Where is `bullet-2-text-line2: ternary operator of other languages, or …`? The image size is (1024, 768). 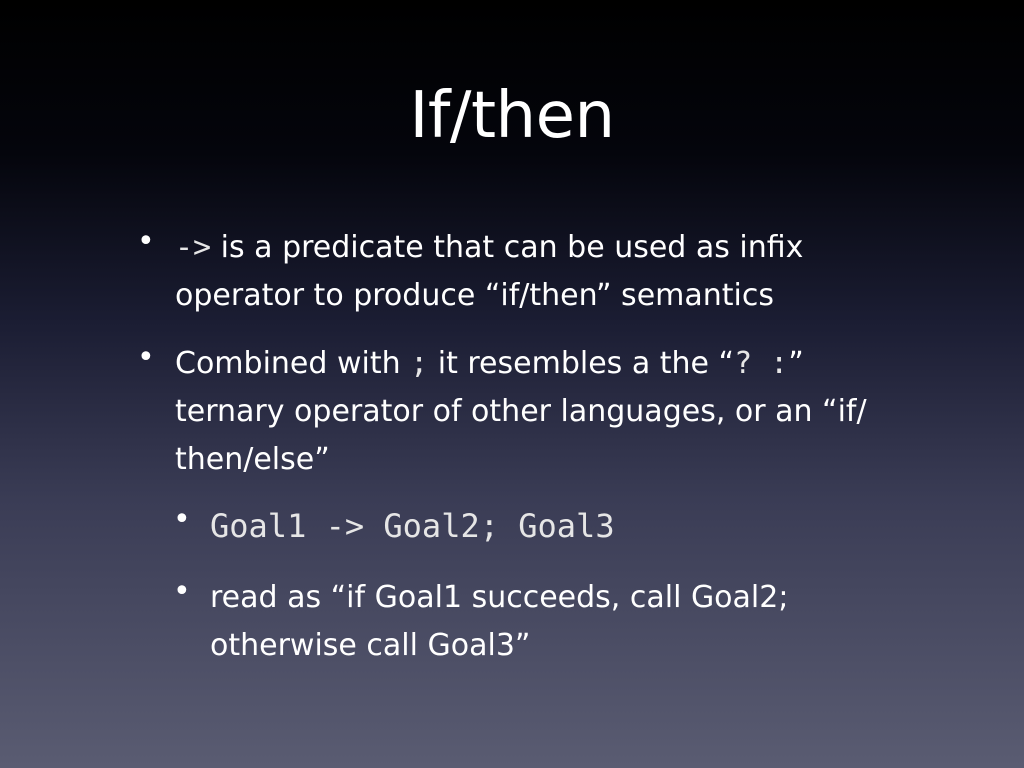
bullet-2-text-line2: ternary operator of other languages, or … is located at coordinates (521, 411).